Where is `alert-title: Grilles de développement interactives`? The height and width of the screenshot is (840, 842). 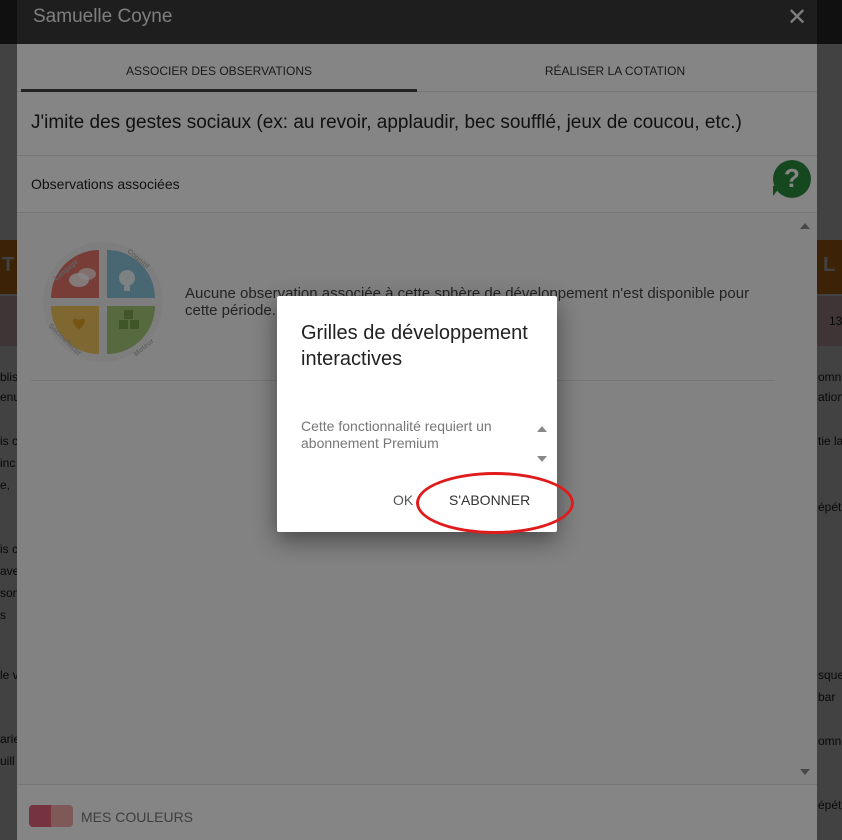 alert-title: Grilles de développement interactives is located at coordinates (414, 346).